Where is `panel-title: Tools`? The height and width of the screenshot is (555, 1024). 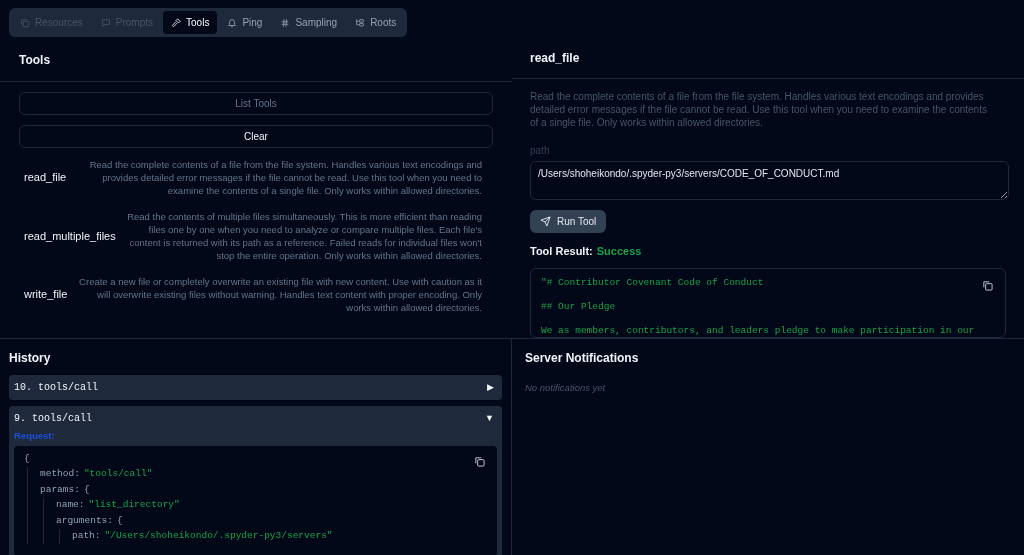 panel-title: Tools is located at coordinates (35, 60).